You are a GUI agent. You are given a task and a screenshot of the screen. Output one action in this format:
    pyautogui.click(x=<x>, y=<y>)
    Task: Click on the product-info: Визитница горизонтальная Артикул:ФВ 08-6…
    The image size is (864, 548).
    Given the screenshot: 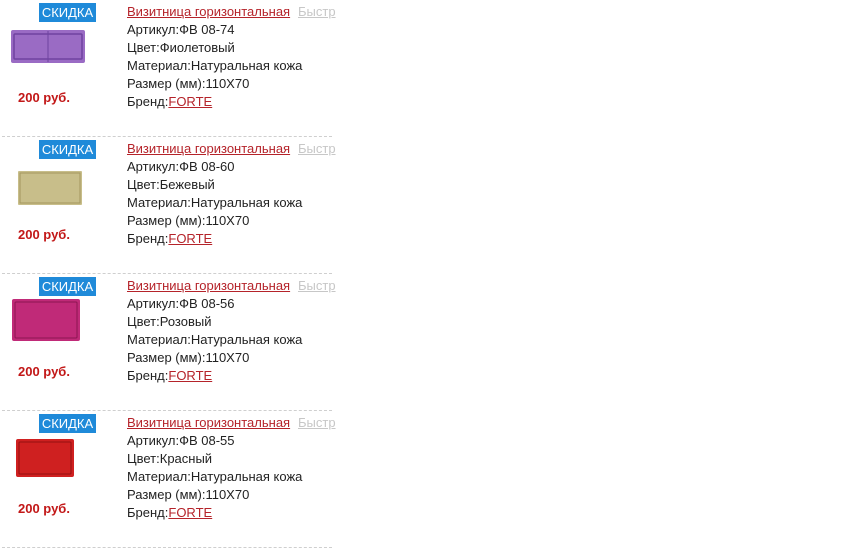 What is the action you would take?
    pyautogui.click(x=214, y=194)
    